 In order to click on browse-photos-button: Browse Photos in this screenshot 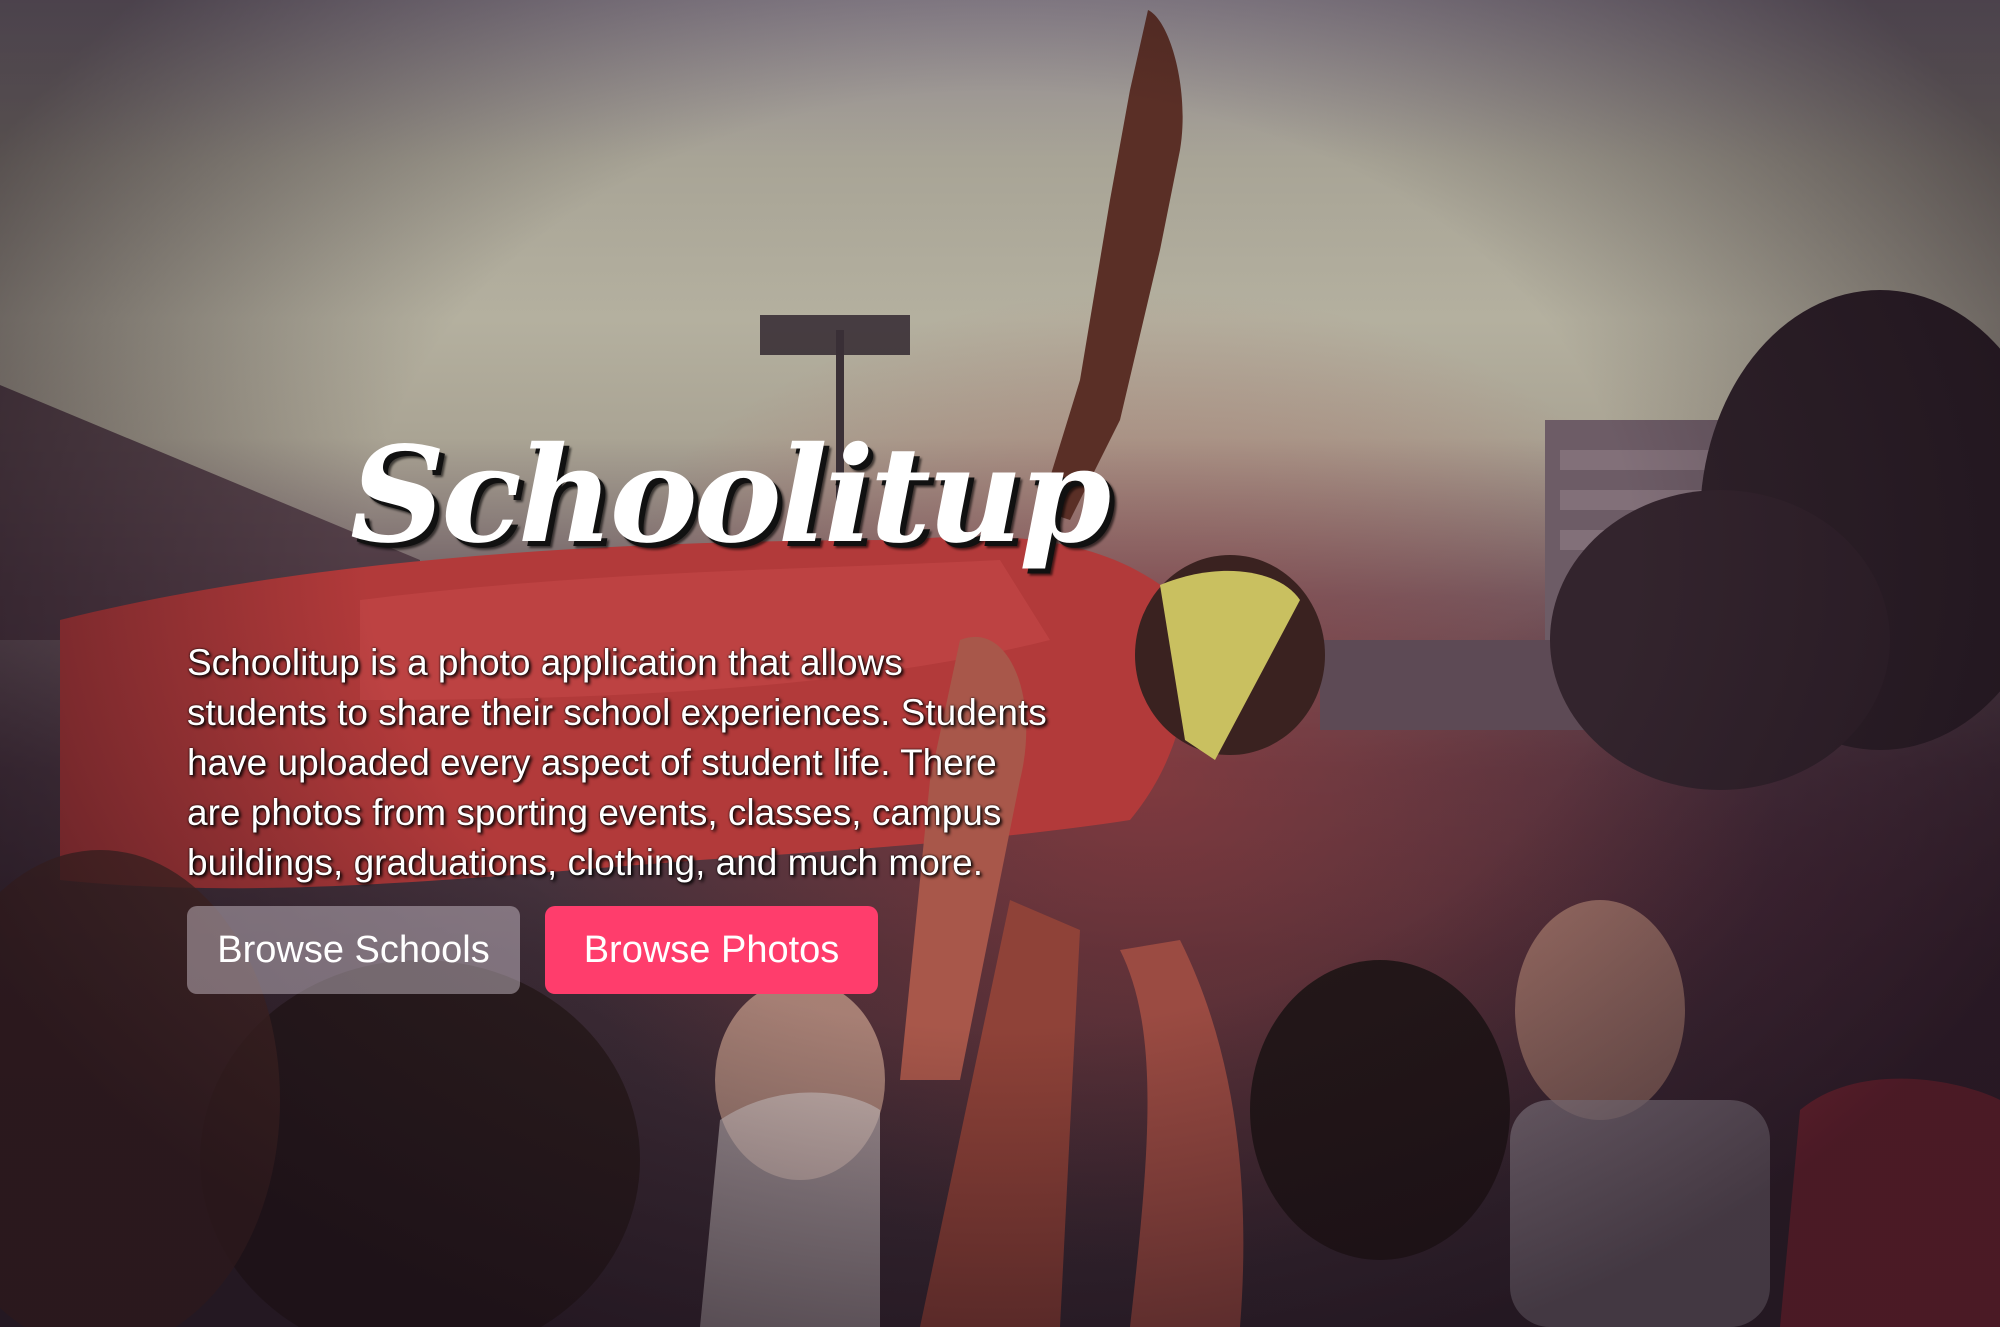, I will do `click(711, 950)`.